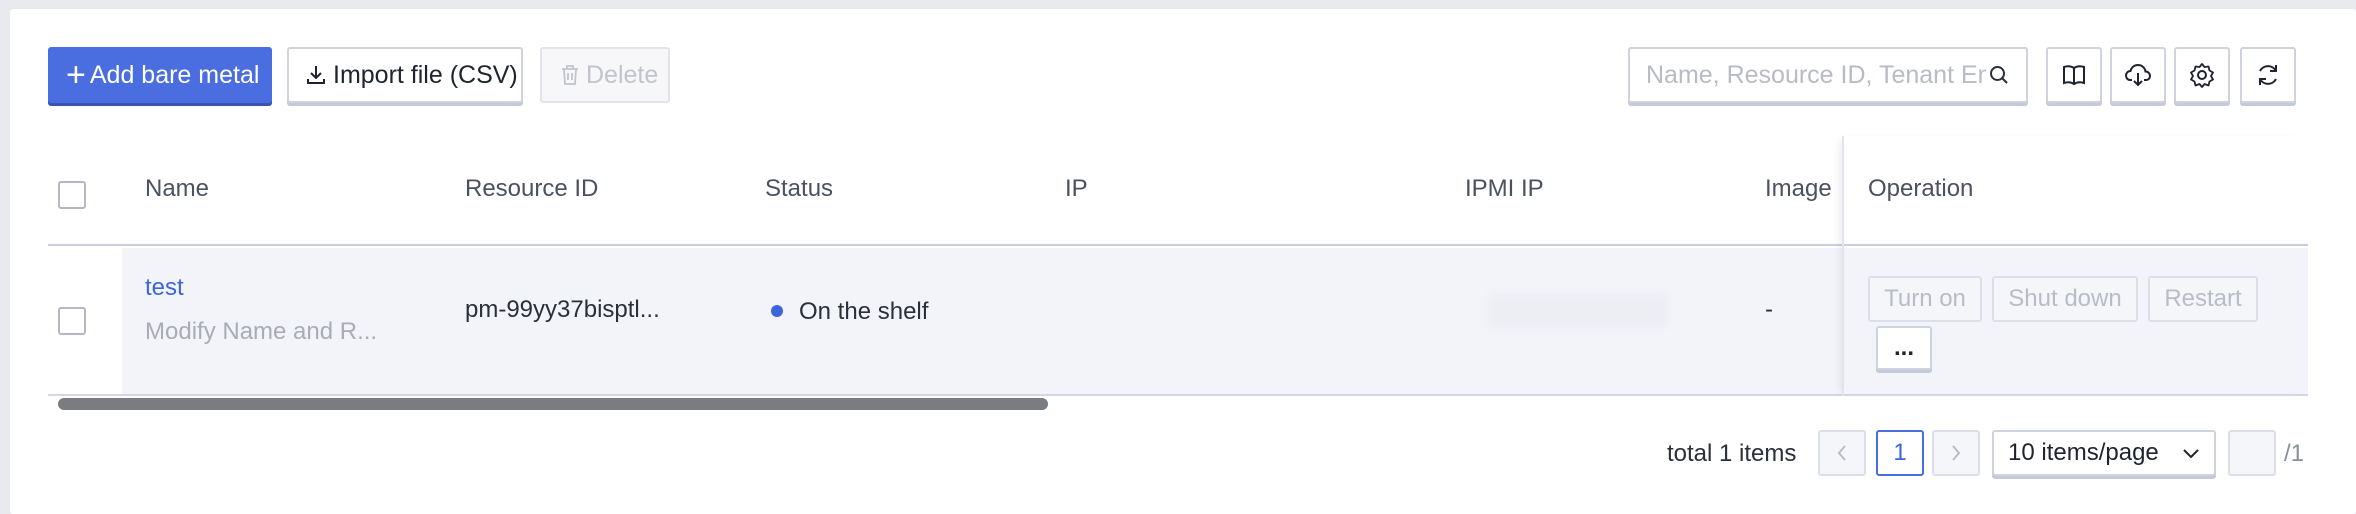  What do you see at coordinates (72, 321) in the screenshot?
I see `row-checkbox` at bounding box center [72, 321].